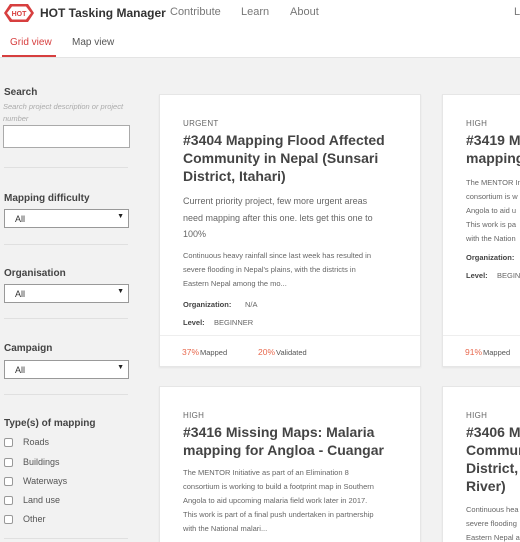  Describe the element at coordinates (474, 352) in the screenshot. I see `mapped-percent: 91%` at that location.